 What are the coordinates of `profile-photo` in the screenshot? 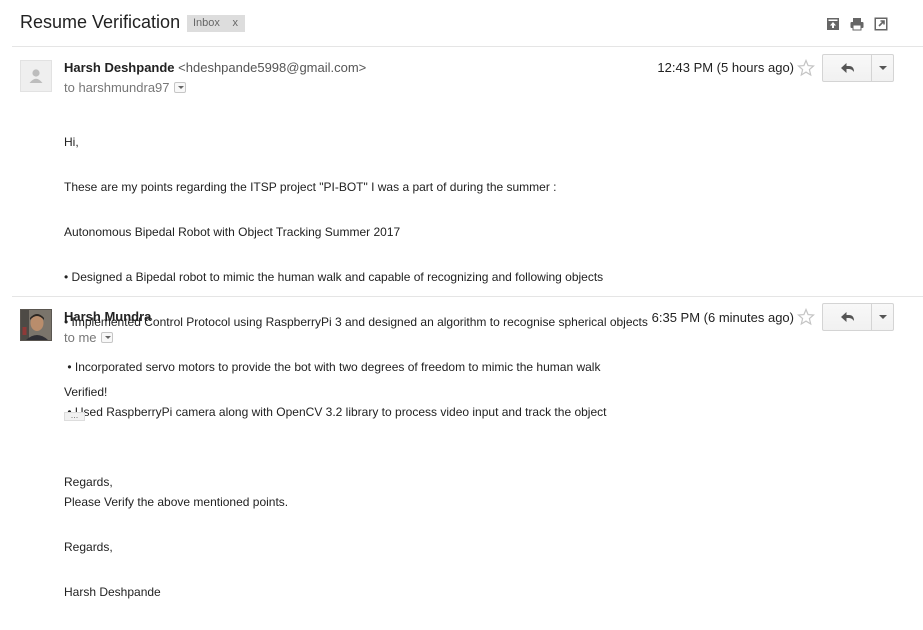 It's located at (36, 325).